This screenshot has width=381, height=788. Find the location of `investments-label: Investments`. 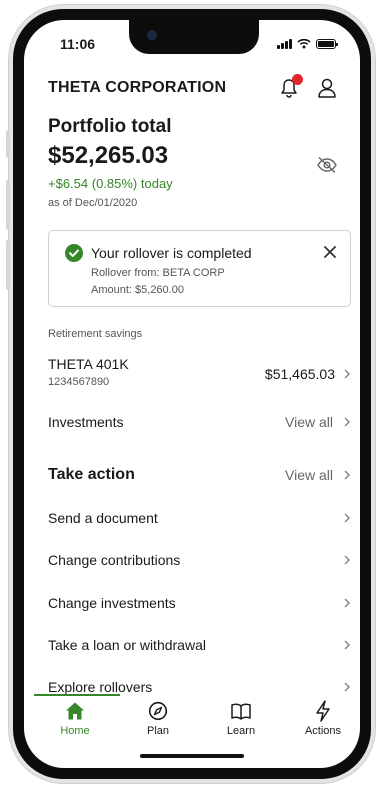

investments-label: Investments is located at coordinates (86, 422).